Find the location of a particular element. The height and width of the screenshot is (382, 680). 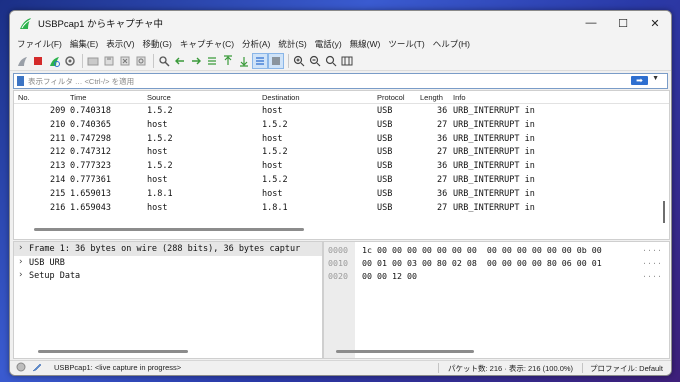

stop-capture-icon is located at coordinates (38, 61).